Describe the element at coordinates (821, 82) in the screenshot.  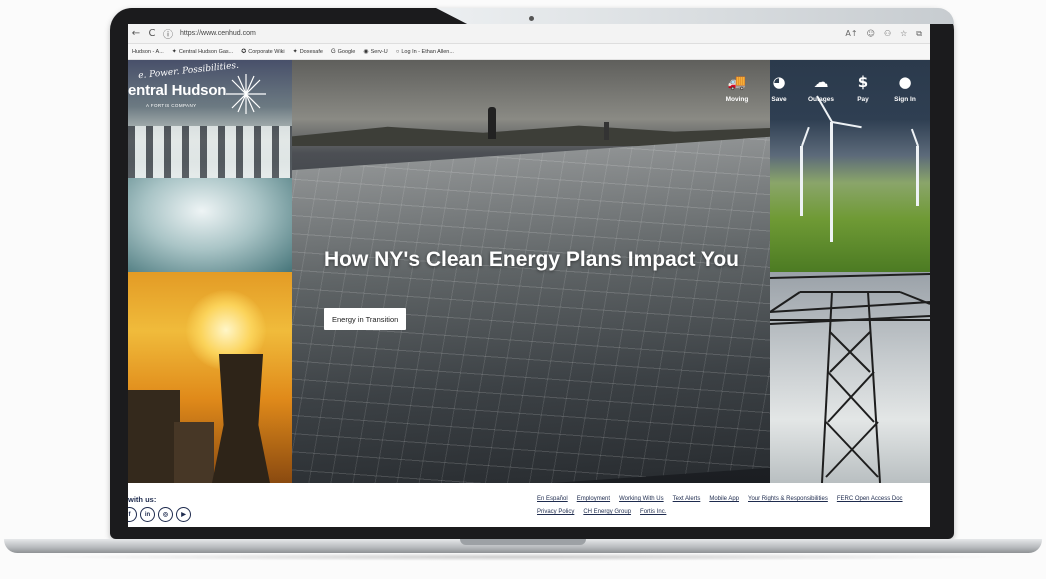
I see `cloud-icon: ☁` at that location.